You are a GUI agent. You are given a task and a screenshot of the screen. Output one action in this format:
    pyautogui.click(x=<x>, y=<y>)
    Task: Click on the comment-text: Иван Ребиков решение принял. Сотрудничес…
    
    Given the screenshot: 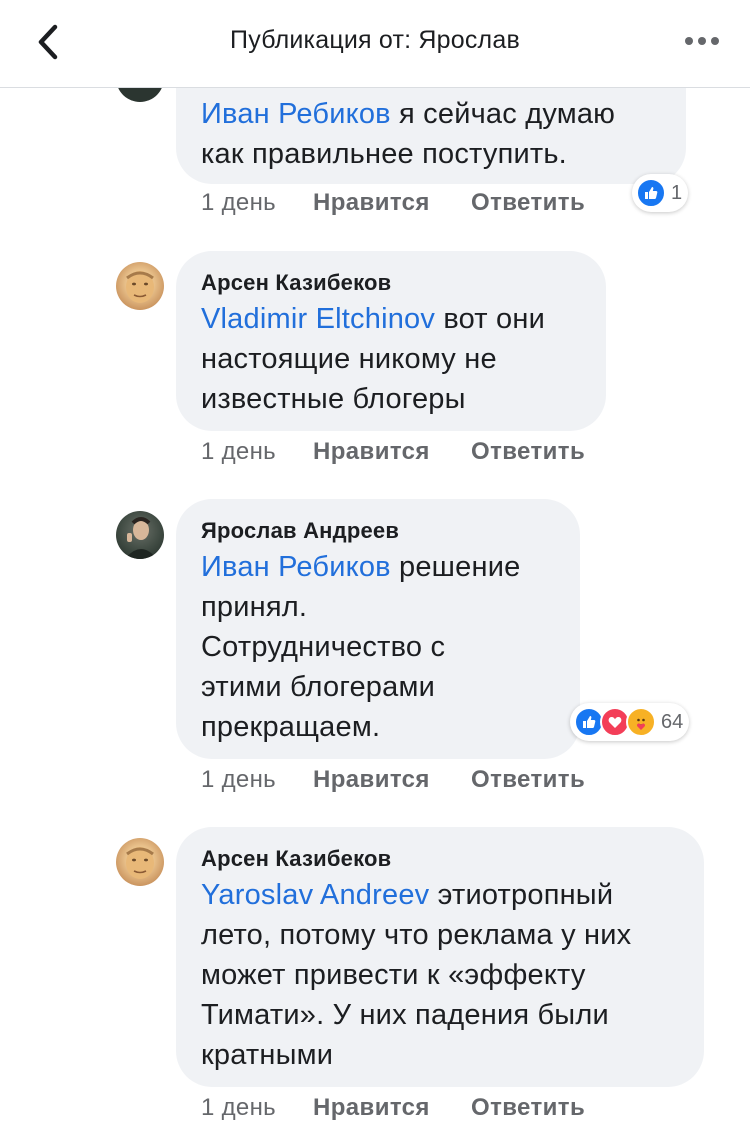 What is the action you would take?
    pyautogui.click(x=361, y=647)
    